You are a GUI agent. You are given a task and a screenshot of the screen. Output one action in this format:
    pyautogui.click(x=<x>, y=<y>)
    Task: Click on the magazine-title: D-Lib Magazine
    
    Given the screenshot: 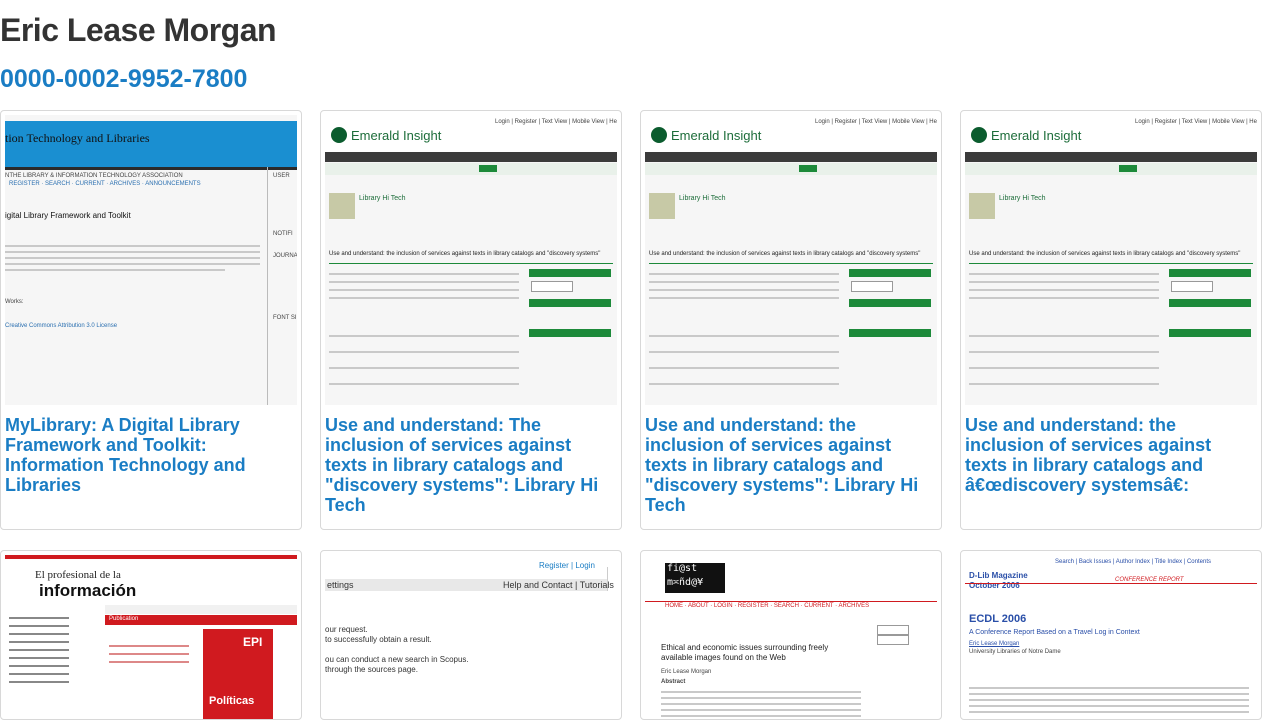 What is the action you would take?
    pyautogui.click(x=998, y=575)
    